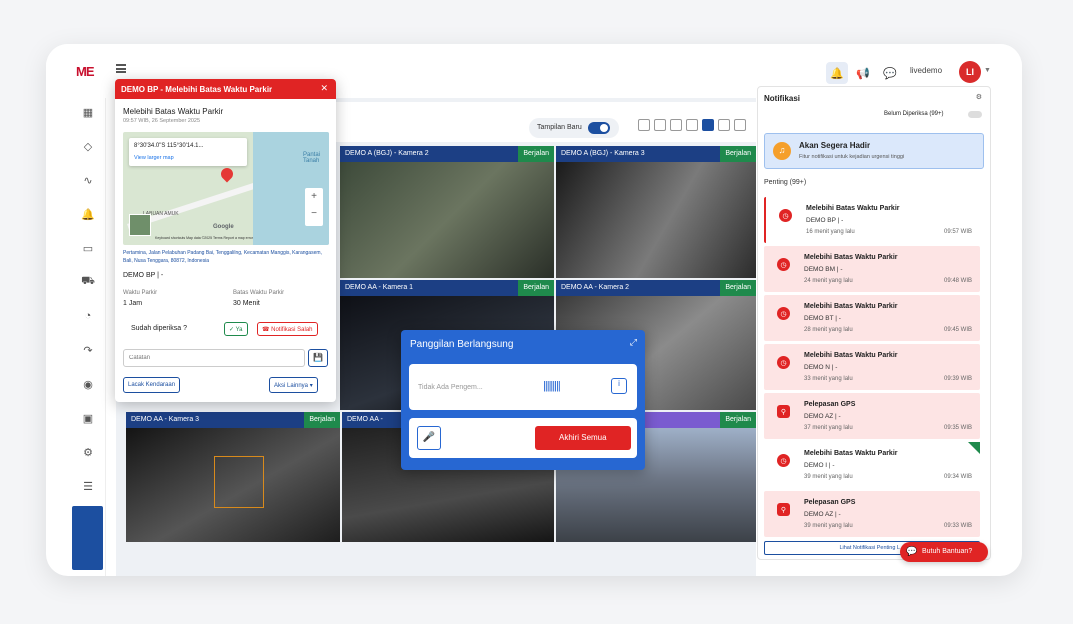 This screenshot has height=624, width=1073. What do you see at coordinates (782, 151) in the screenshot?
I see `notification-feature-icon: ♫` at bounding box center [782, 151].